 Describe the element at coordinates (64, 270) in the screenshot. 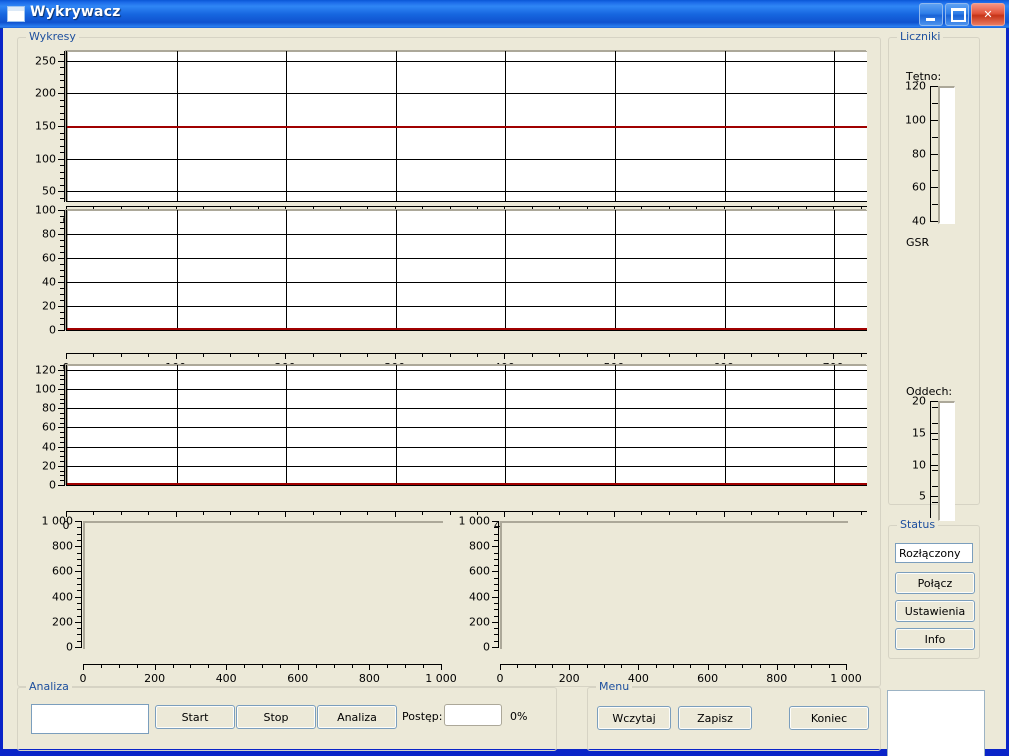

I see `gsr-chart-y-axis` at that location.